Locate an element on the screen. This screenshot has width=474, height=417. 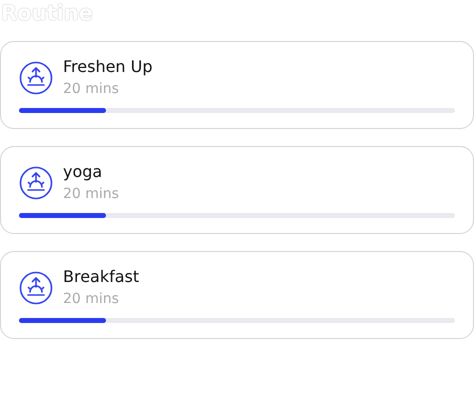
activity-name: Breakfast is located at coordinates (101, 277).